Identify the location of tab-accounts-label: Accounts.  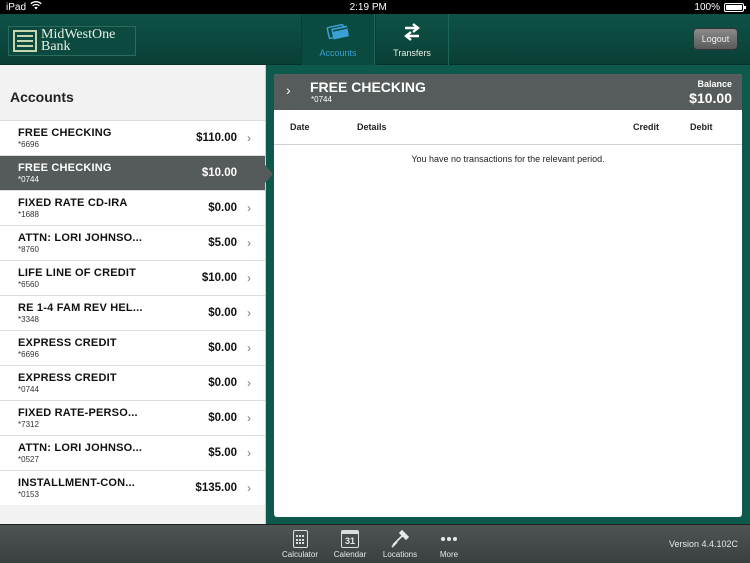
(338, 53).